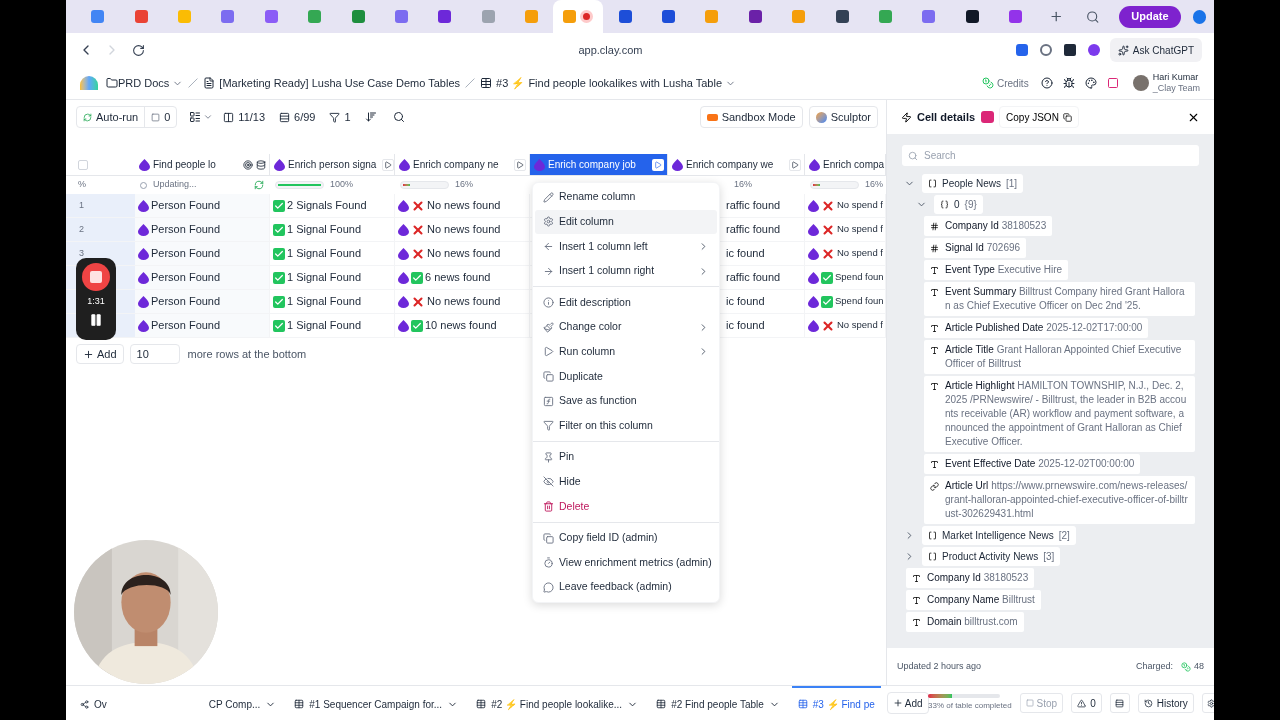 The width and height of the screenshot is (1280, 720). Describe the element at coordinates (934, 226) in the screenshot. I see `hash-icon` at that location.